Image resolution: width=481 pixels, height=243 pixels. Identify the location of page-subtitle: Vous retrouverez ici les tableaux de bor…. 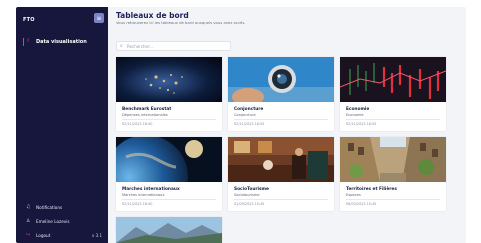
(181, 22).